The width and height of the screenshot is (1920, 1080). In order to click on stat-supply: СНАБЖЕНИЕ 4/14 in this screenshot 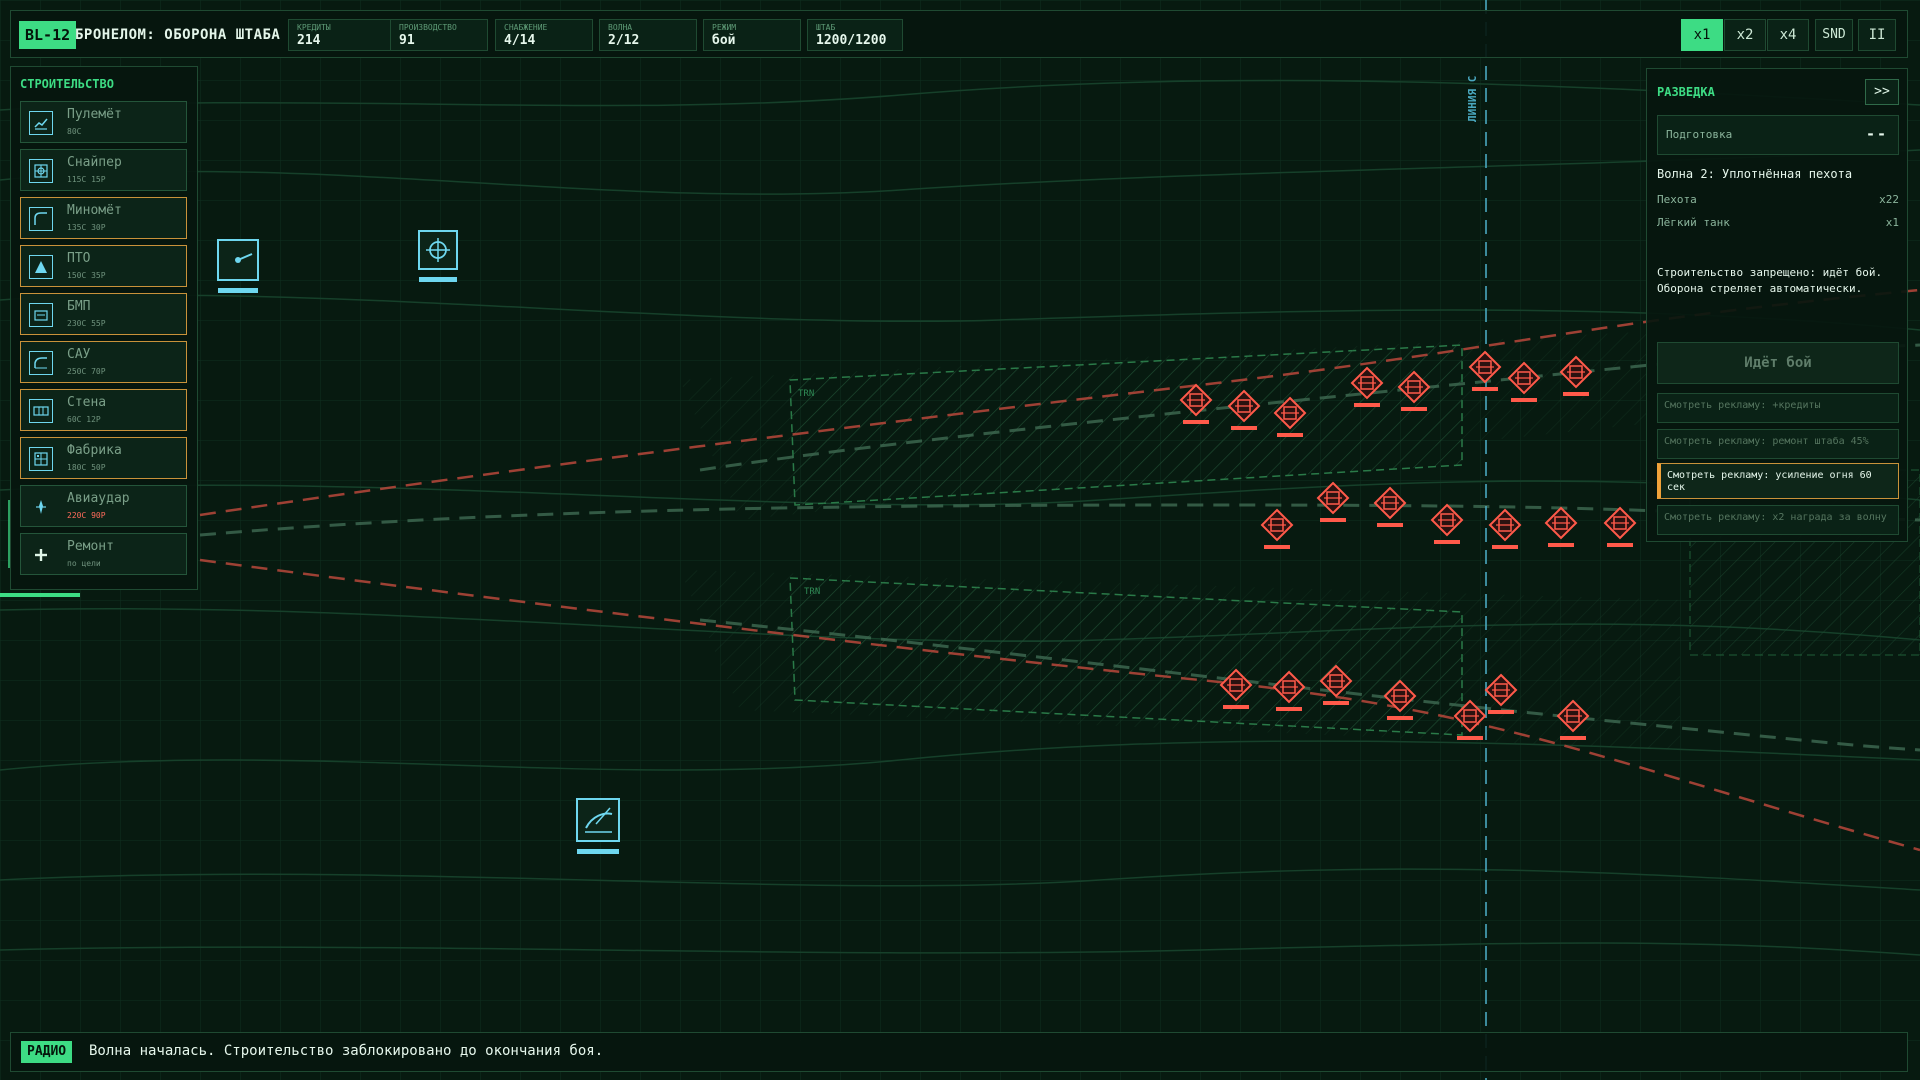, I will do `click(544, 35)`.